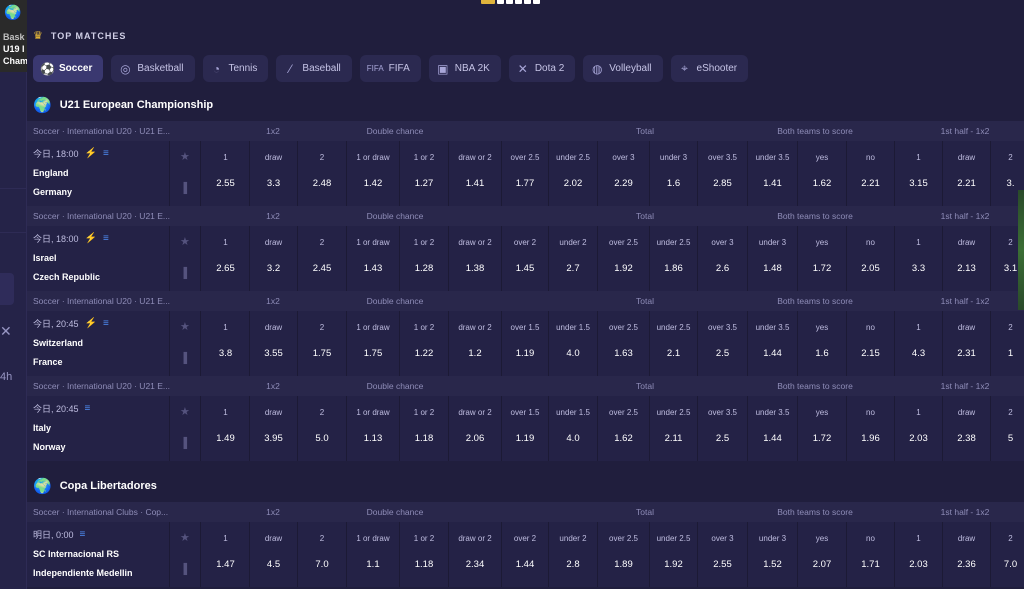 The image size is (1024, 589). I want to click on odds-button: draw 3.2, so click(274, 258).